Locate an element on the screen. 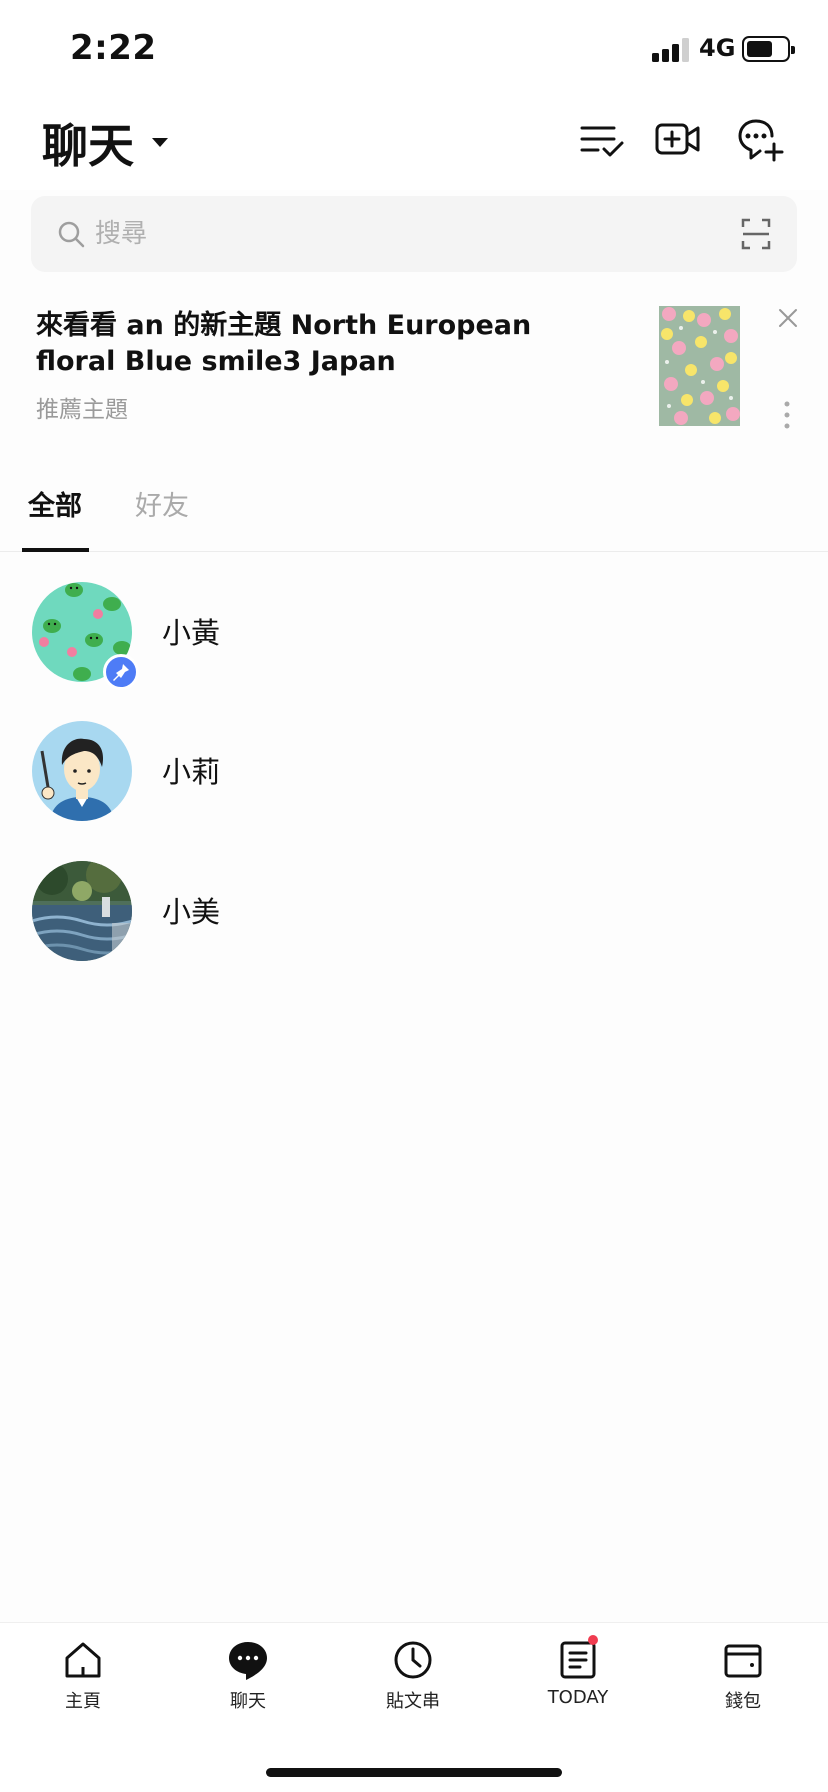  clock-icon is located at coordinates (413, 1660).